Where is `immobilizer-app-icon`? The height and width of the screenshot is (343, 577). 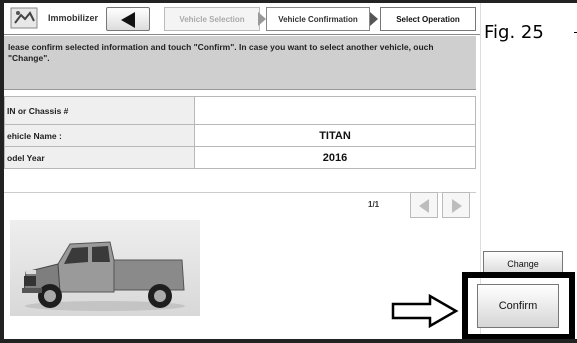 immobilizer-app-icon is located at coordinates (24, 18).